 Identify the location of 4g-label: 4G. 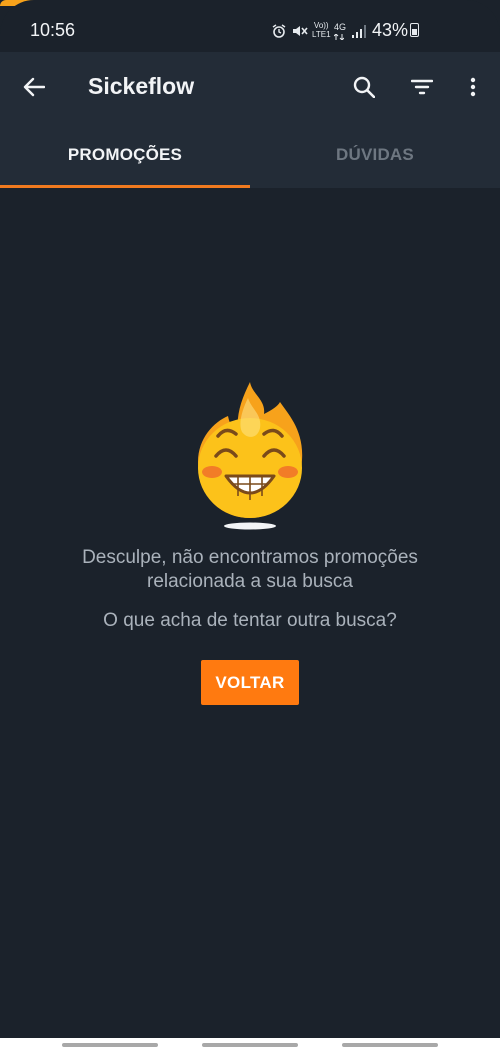
(340, 27).